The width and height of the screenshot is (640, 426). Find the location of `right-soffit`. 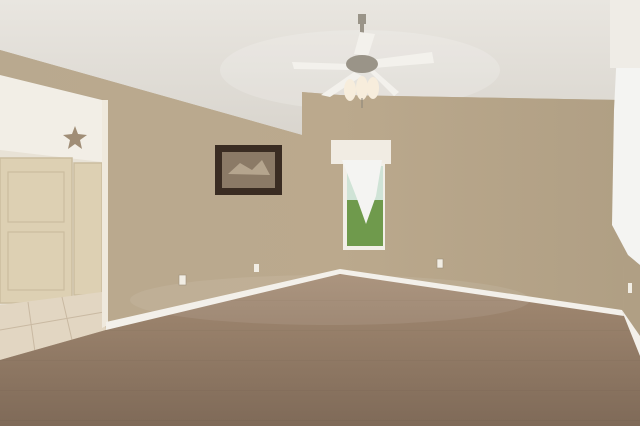

right-soffit is located at coordinates (625, 34).